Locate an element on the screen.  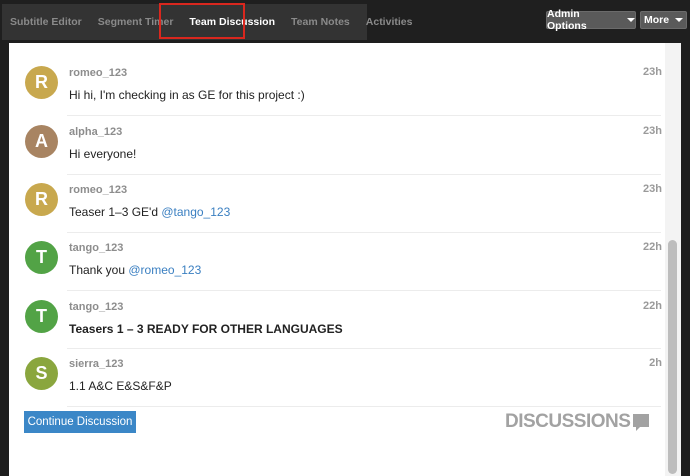
message-text: Thank you @romeo_123 is located at coordinates (135, 270).